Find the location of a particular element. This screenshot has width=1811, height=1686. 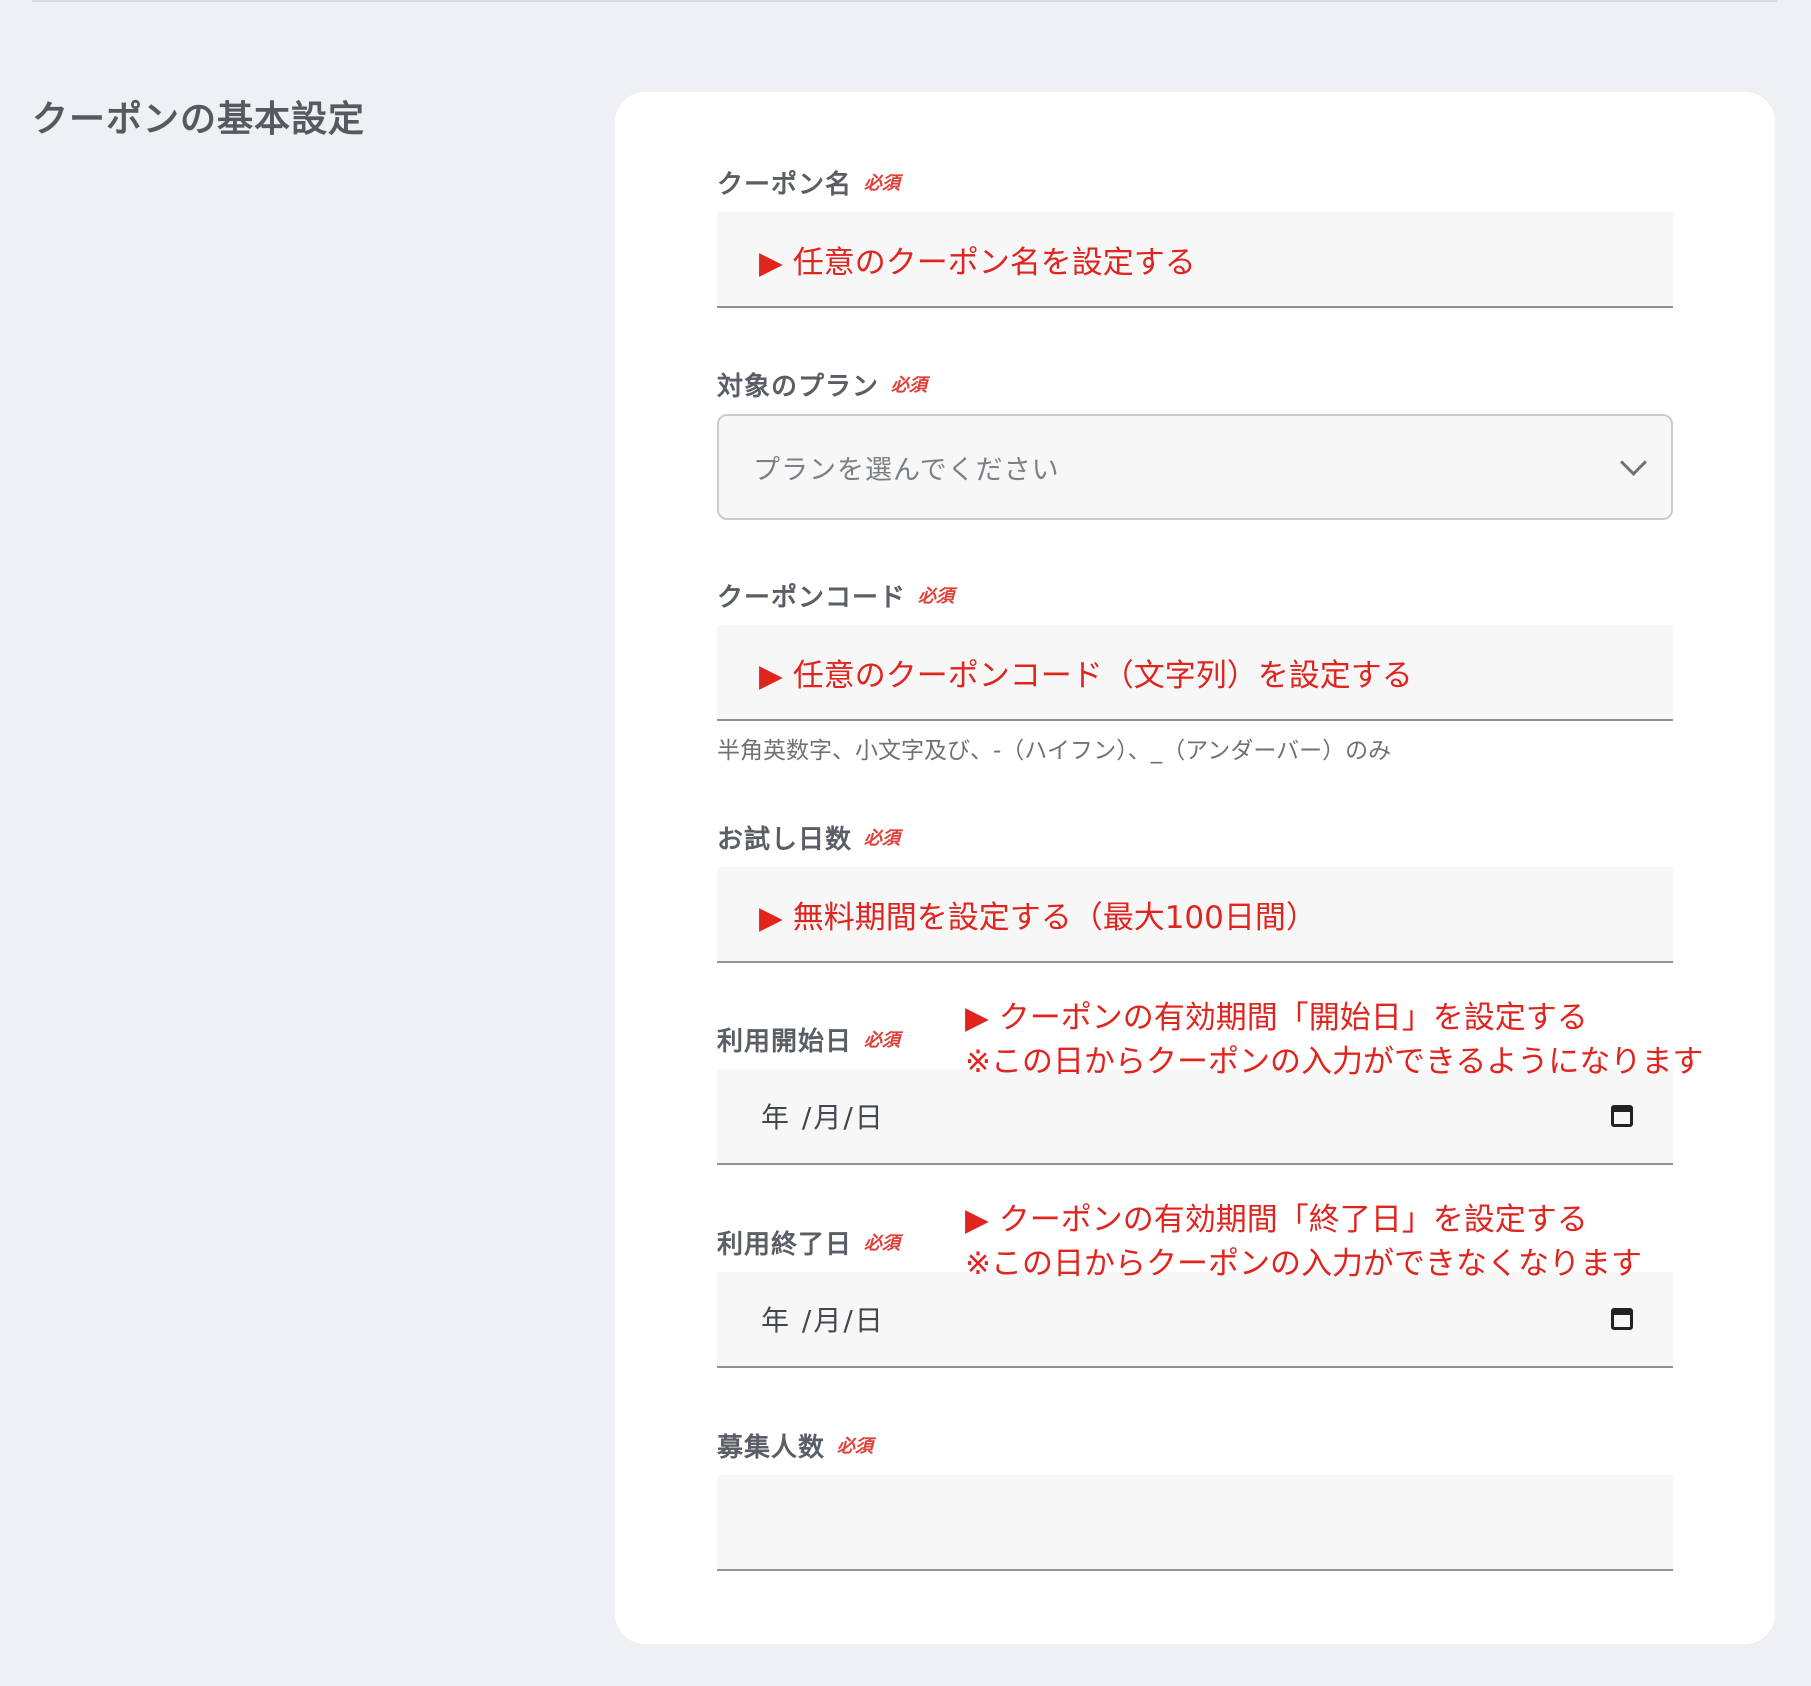

plan-field: 対象のプラン 必須 プランを選んでください is located at coordinates (1195, 442).